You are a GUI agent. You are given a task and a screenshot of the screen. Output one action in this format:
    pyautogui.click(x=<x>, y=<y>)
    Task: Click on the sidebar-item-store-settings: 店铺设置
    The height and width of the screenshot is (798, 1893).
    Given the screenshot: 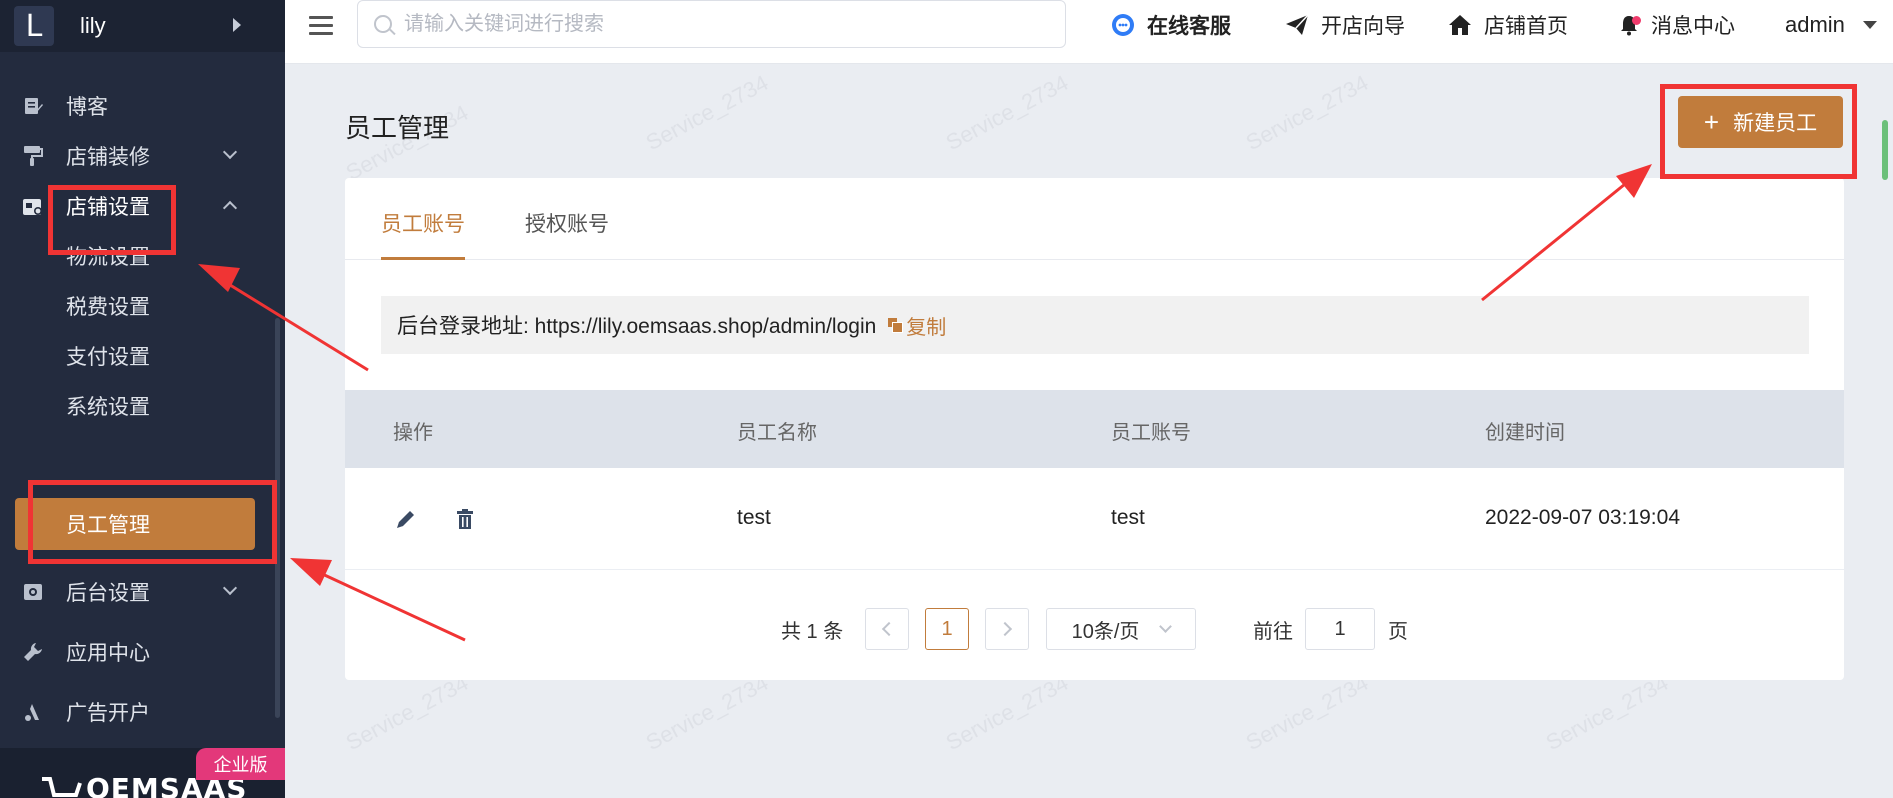 What is the action you would take?
    pyautogui.click(x=142, y=206)
    